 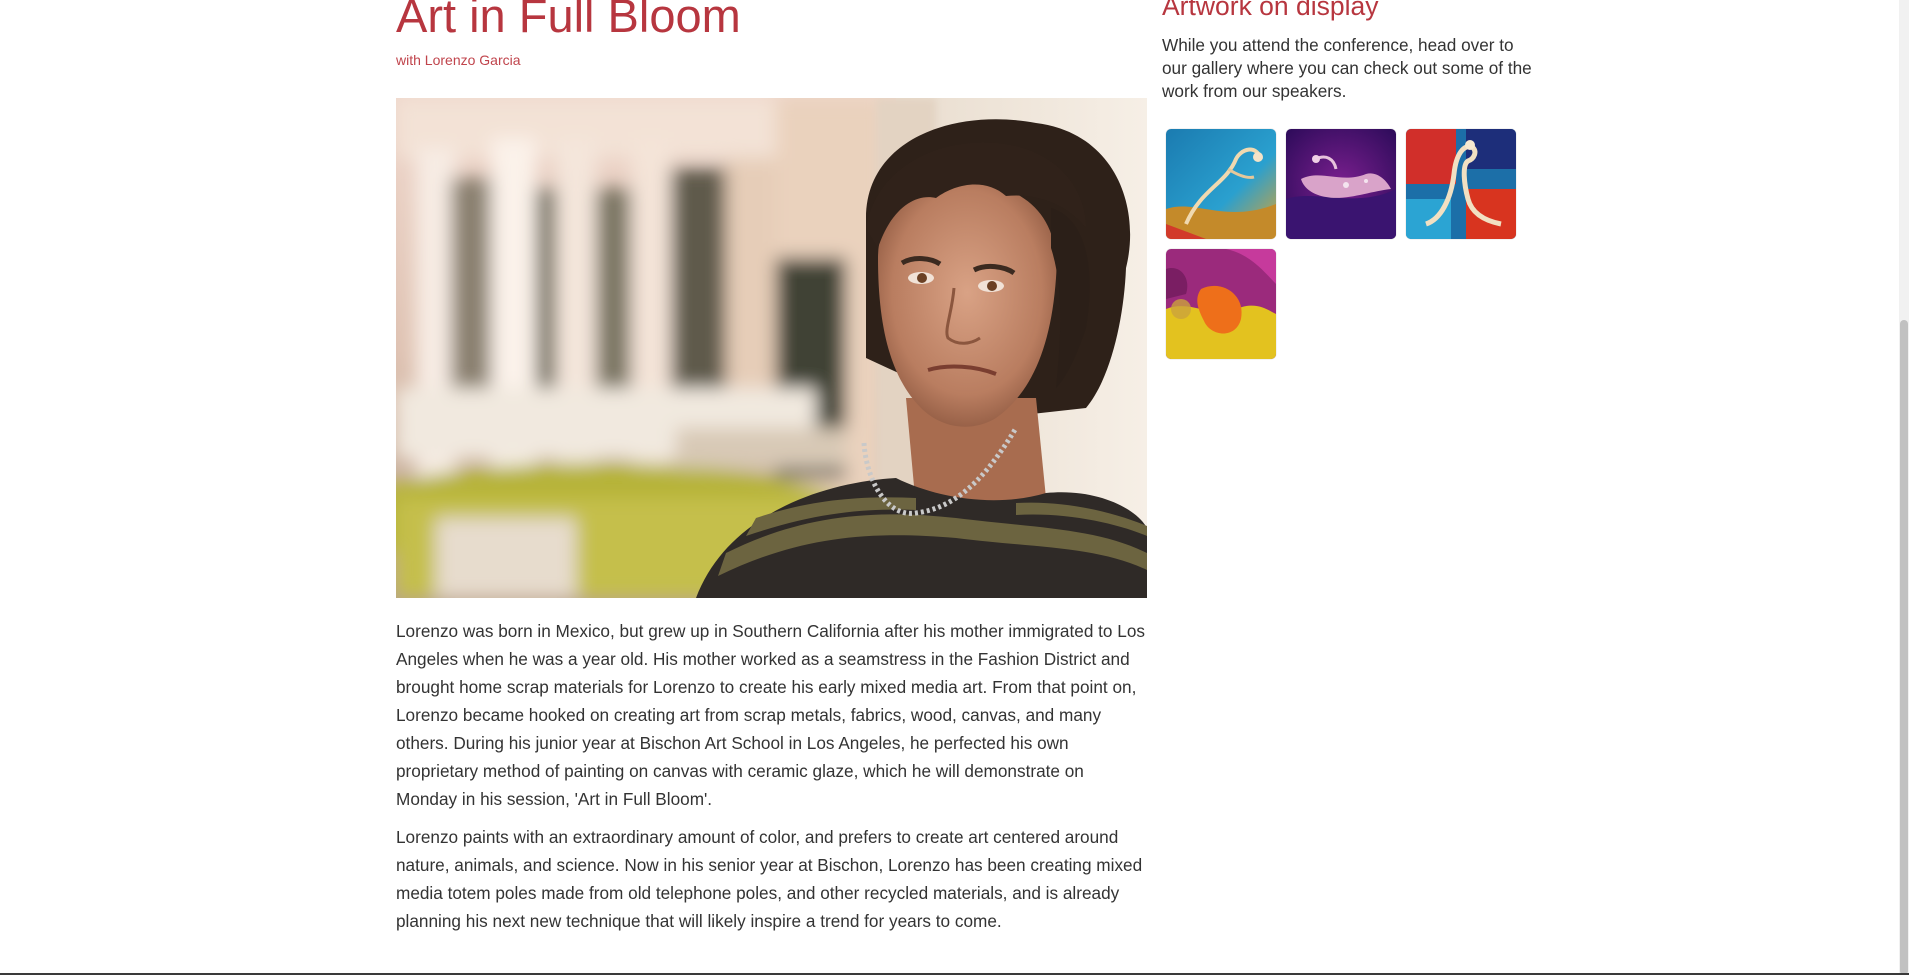 I want to click on scrollbar-thumb, so click(x=1904, y=647).